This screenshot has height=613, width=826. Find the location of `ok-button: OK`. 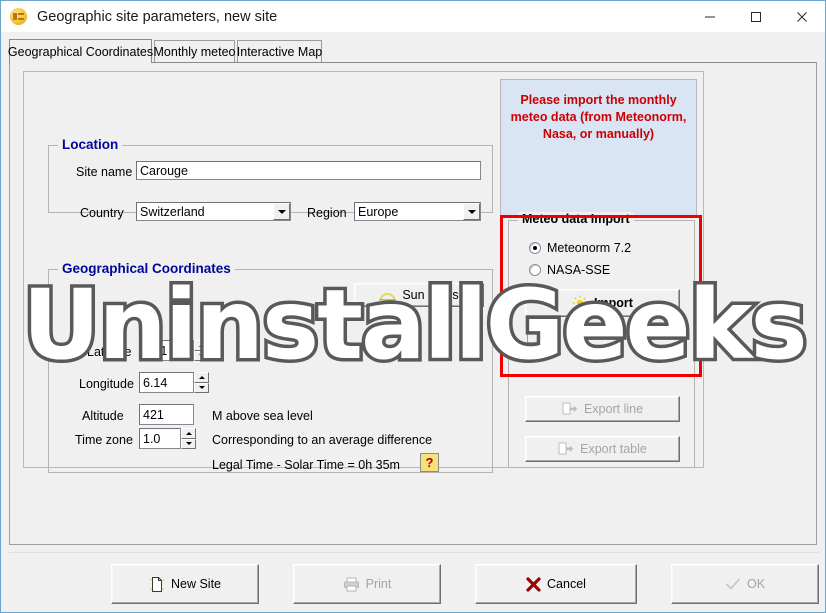

ok-button: OK is located at coordinates (745, 584).